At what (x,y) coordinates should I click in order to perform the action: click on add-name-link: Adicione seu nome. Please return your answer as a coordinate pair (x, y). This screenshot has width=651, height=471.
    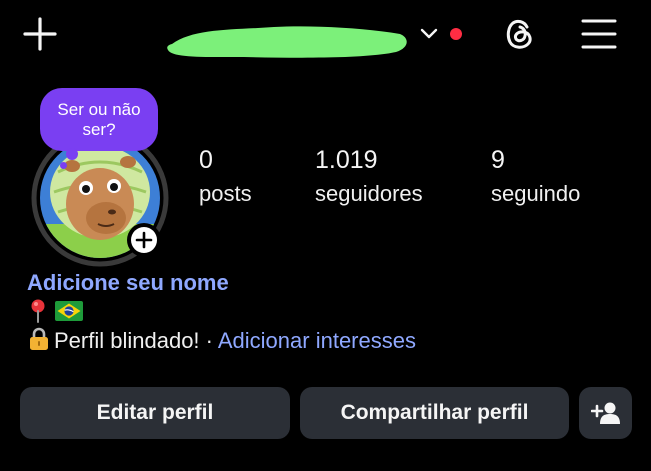
    Looking at the image, I should click on (128, 283).